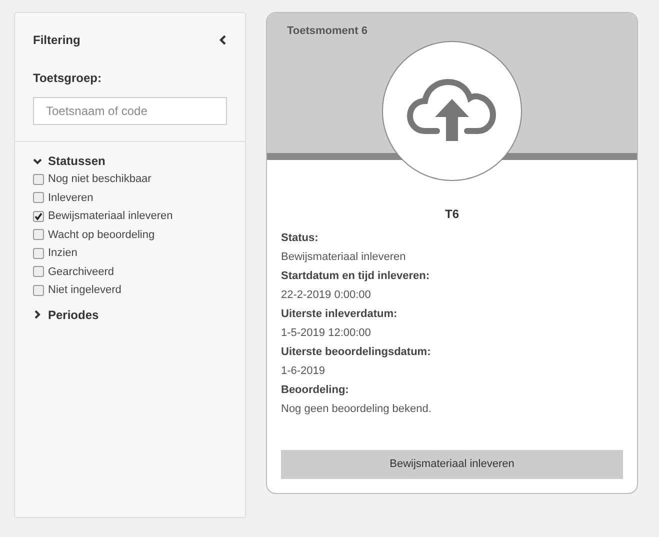 This screenshot has height=537, width=659. I want to click on checkbox-label: Inleveren, so click(71, 198).